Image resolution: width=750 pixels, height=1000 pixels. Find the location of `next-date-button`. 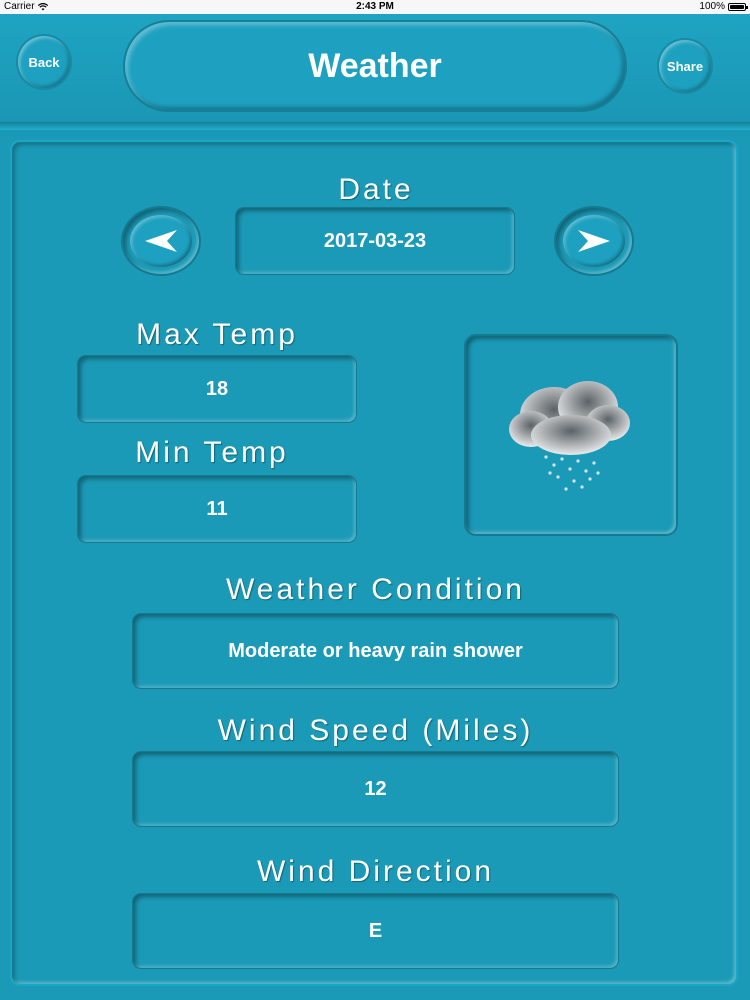

next-date-button is located at coordinates (594, 241).